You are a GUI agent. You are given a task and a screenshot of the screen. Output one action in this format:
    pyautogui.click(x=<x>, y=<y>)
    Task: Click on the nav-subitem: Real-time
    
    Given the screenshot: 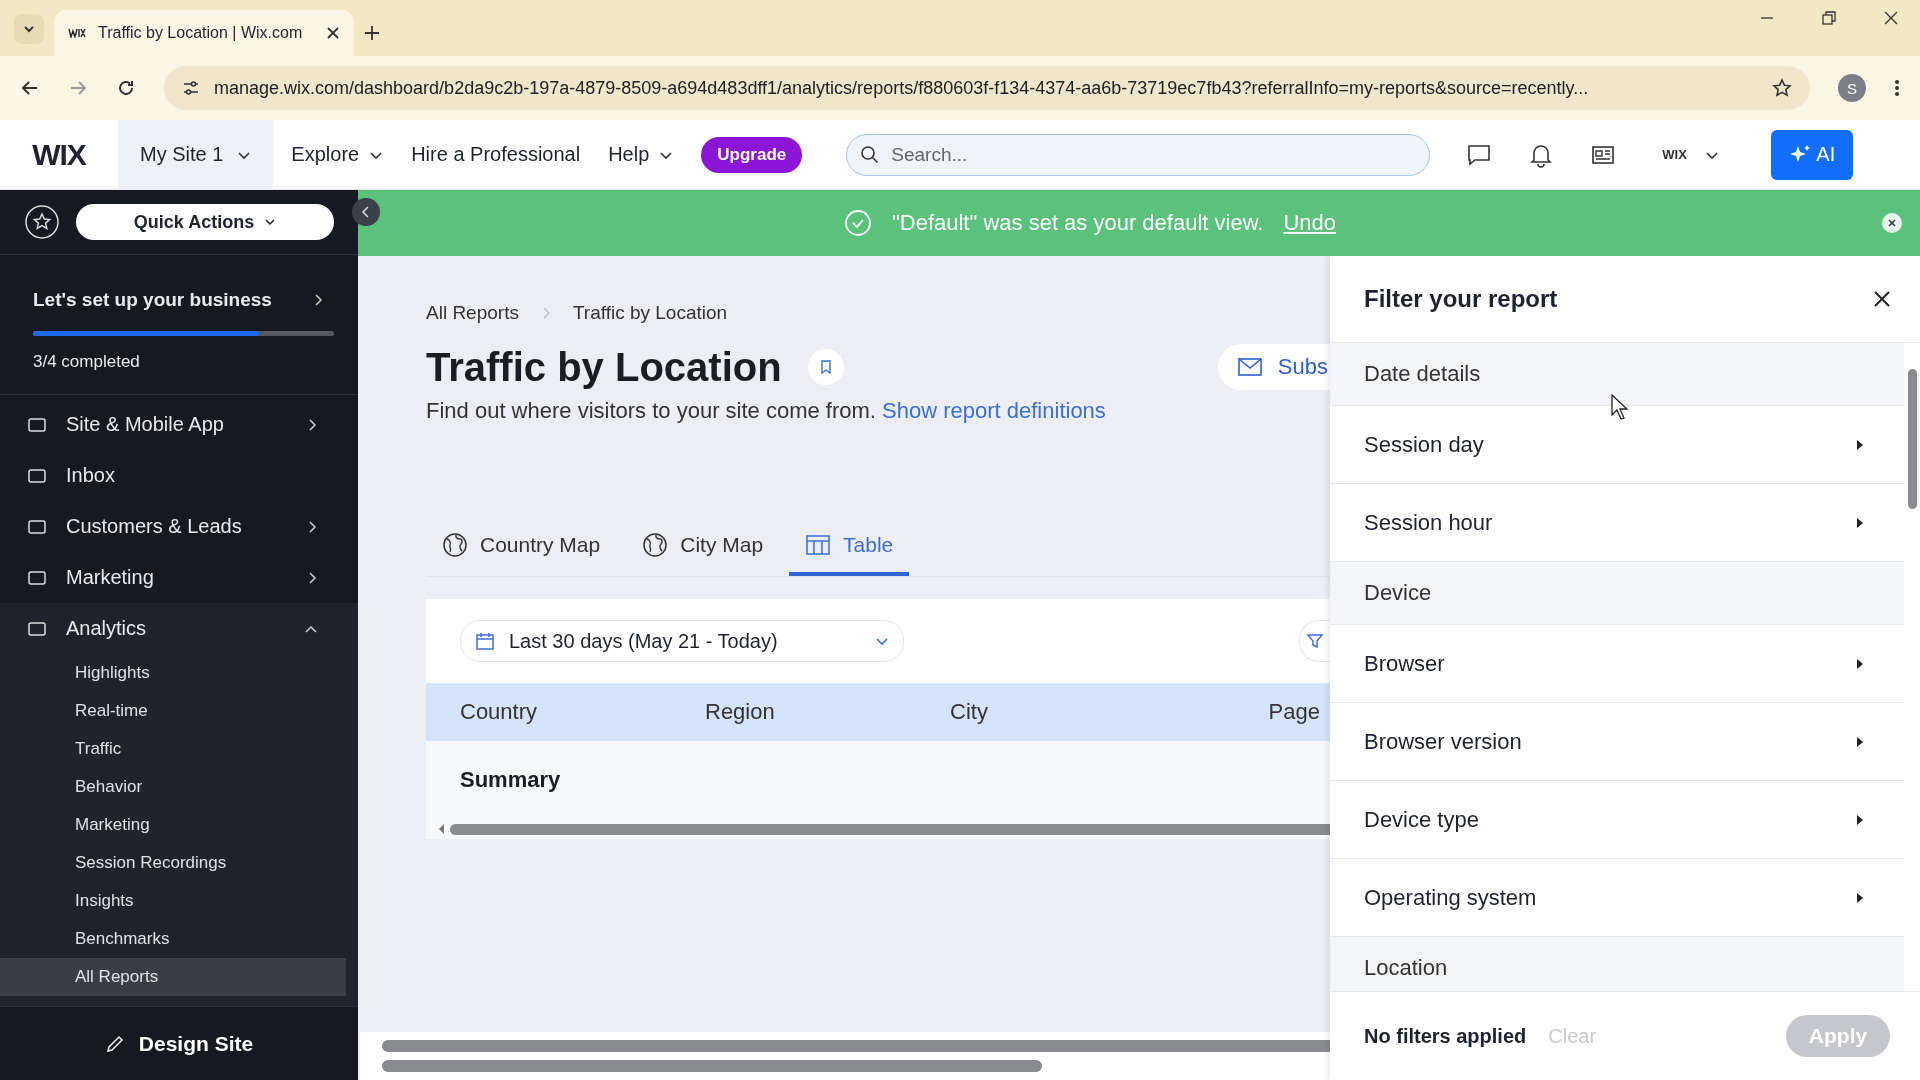 What is the action you would take?
    pyautogui.click(x=173, y=711)
    